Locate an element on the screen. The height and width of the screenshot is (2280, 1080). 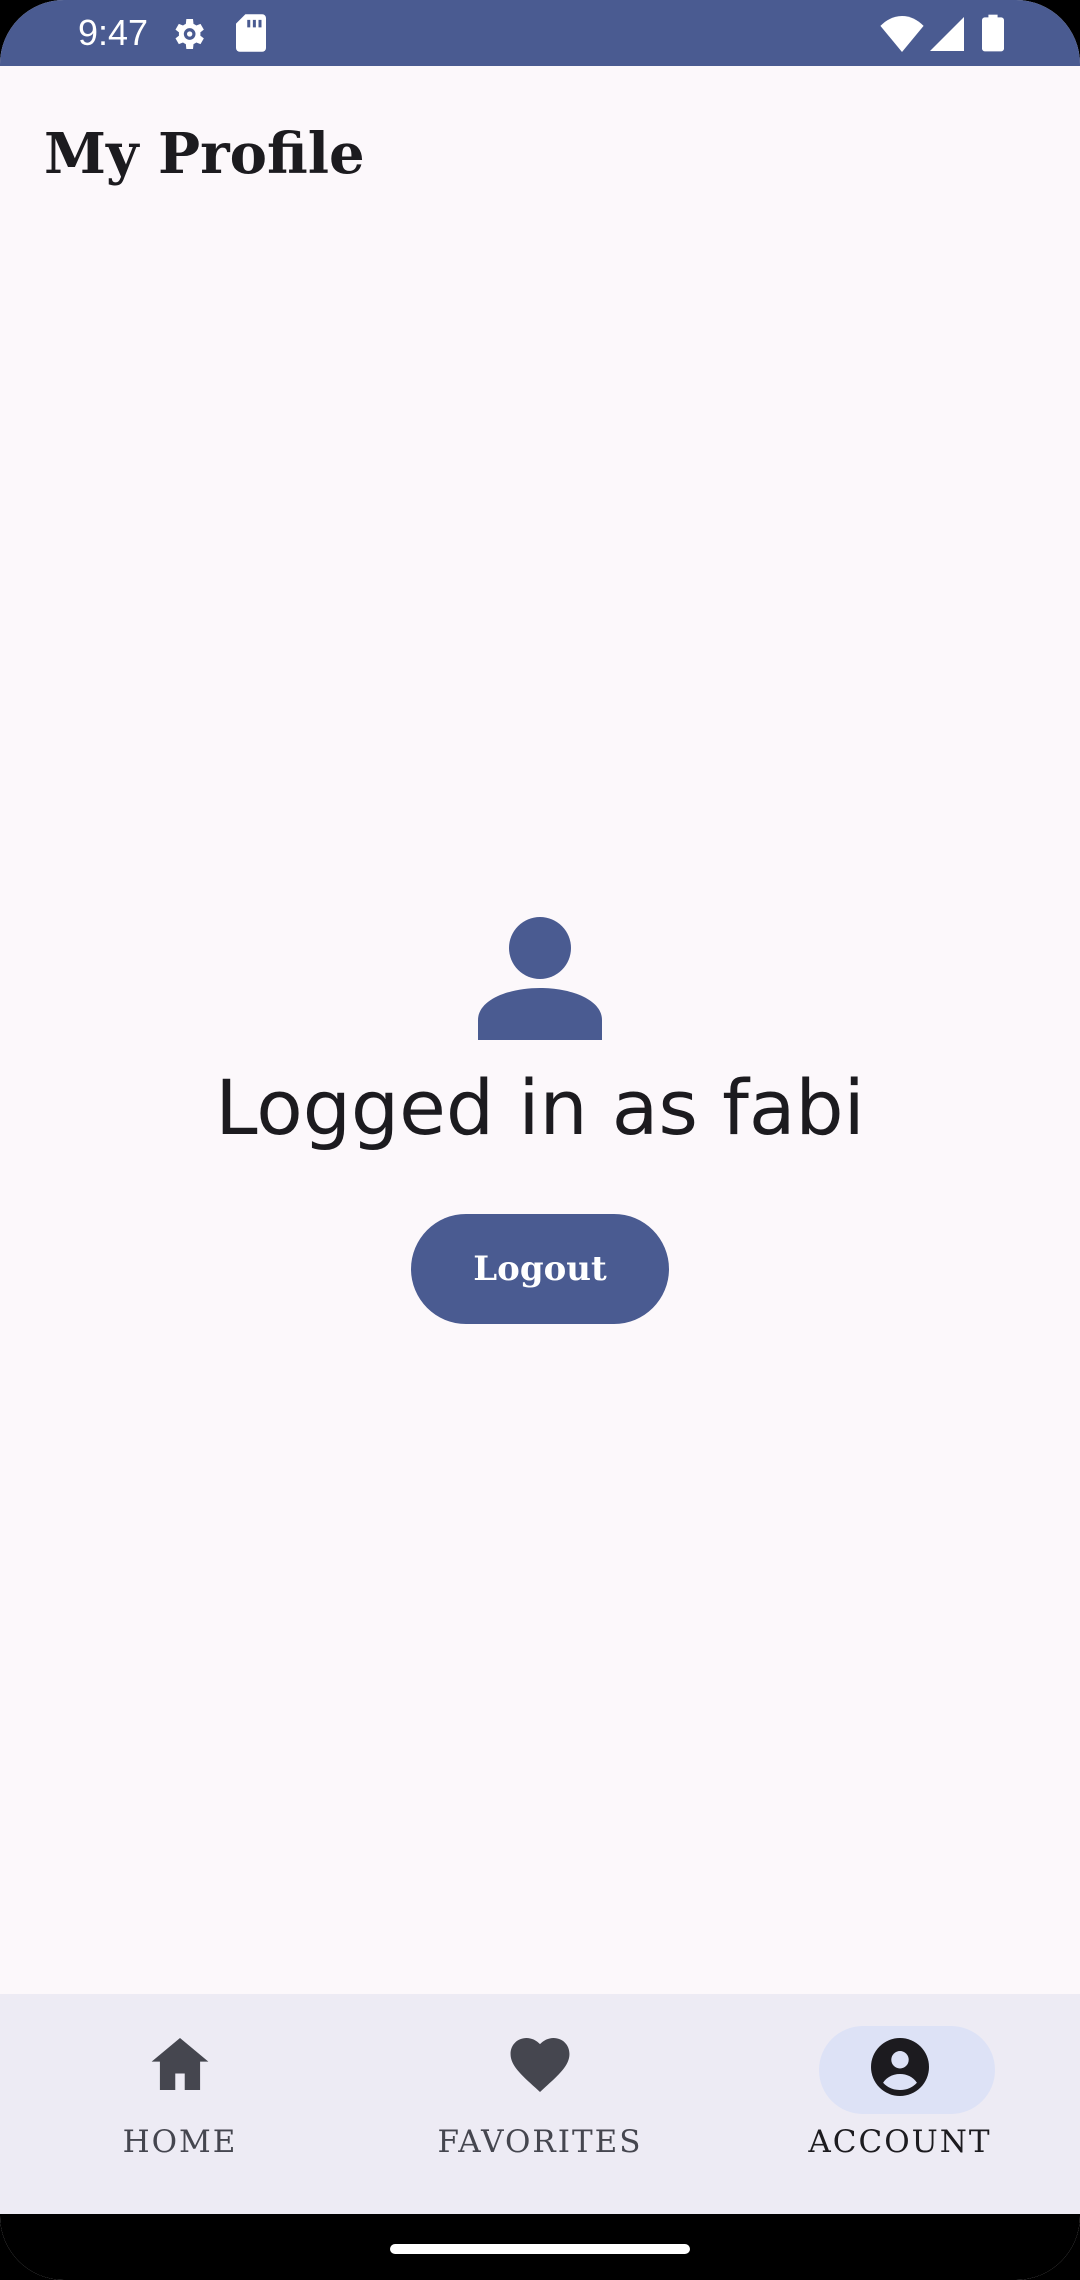
nav-item-home: HOME is located at coordinates (180, 2104).